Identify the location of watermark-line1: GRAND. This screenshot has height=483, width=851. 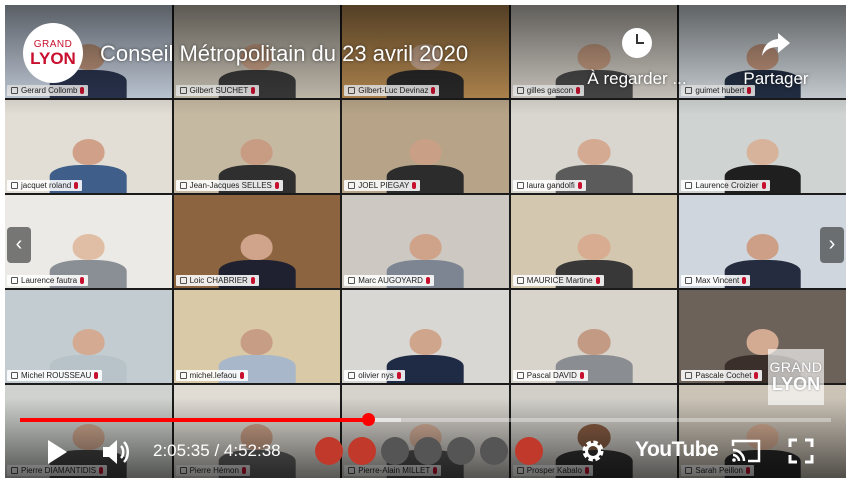
(796, 367).